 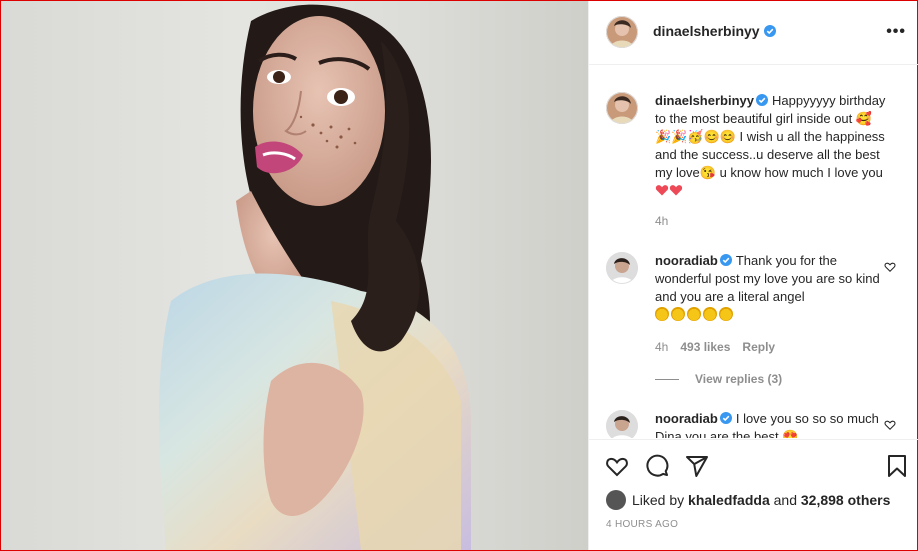 What do you see at coordinates (661, 347) in the screenshot?
I see `comment-time: 4h` at bounding box center [661, 347].